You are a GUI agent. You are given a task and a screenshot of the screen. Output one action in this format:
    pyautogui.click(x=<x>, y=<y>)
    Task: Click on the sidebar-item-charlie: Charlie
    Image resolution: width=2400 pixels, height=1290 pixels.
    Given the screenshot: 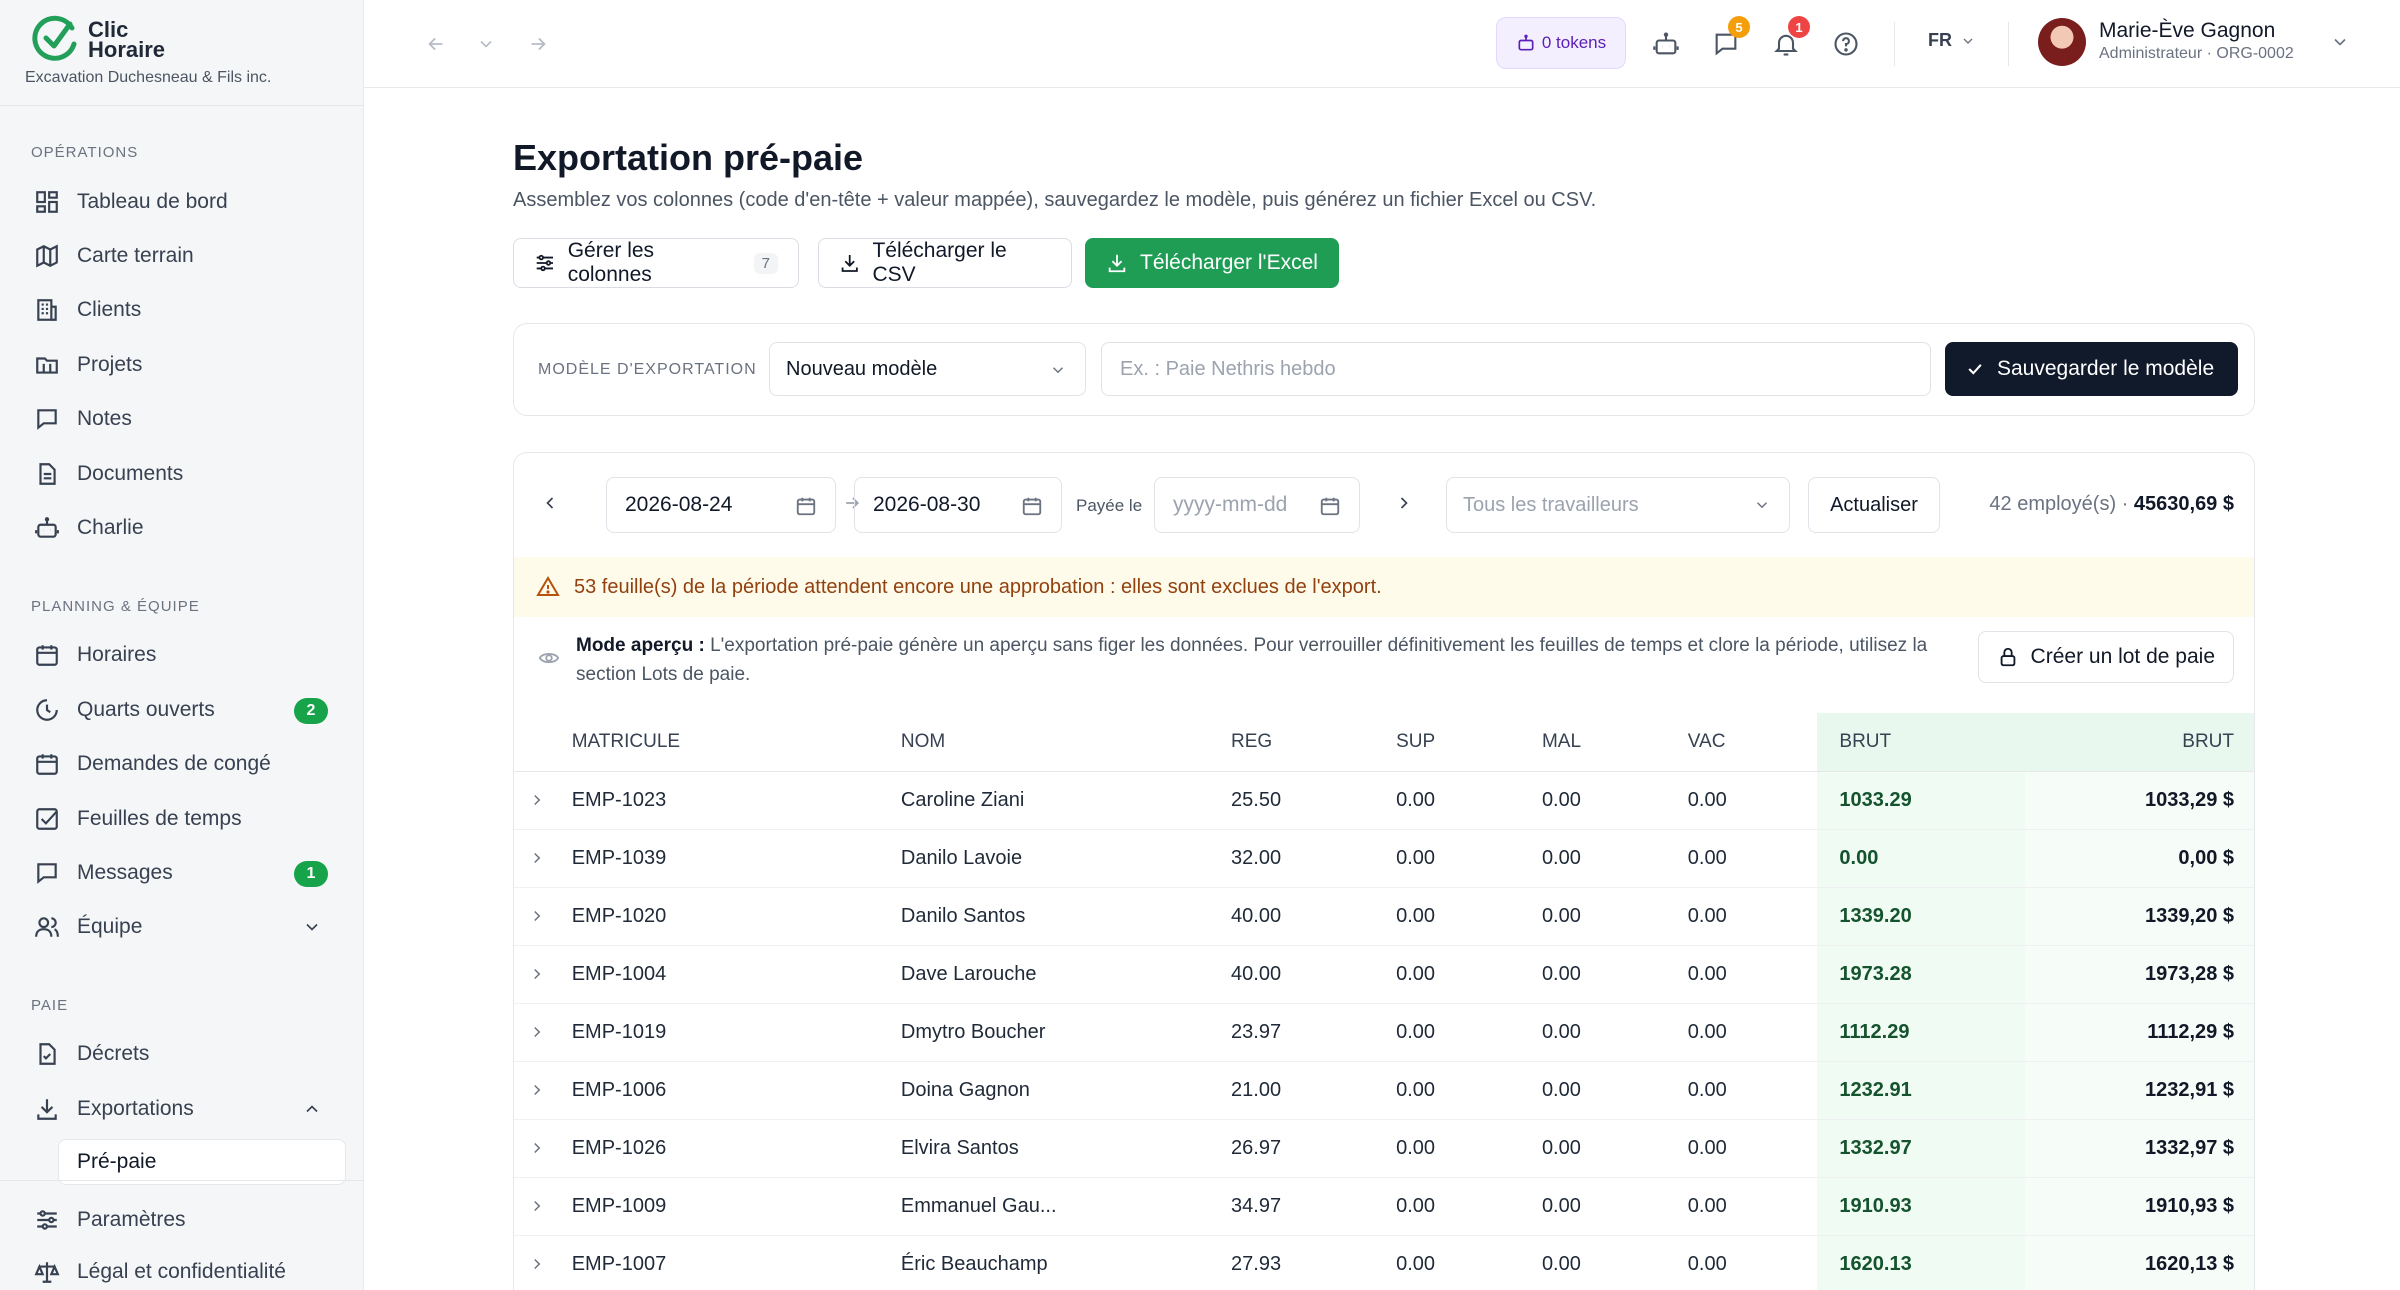 What is the action you would take?
    pyautogui.click(x=182, y=528)
    